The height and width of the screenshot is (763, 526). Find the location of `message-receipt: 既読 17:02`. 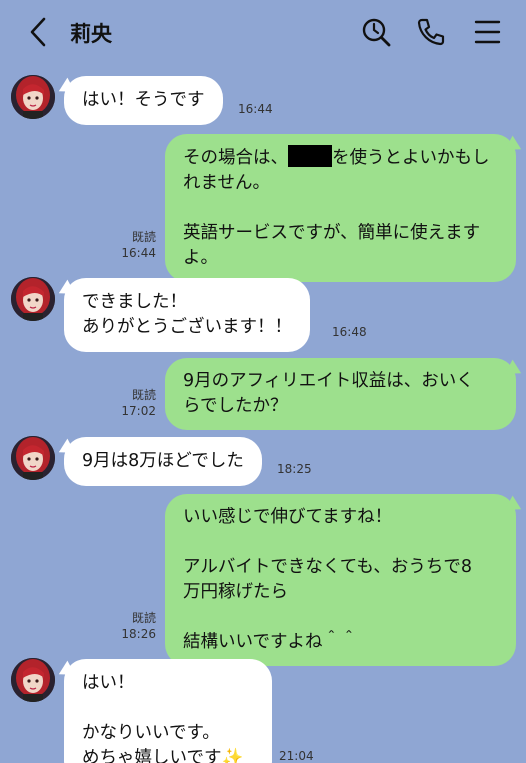

message-receipt: 既読 17:02 is located at coordinates (137, 403).